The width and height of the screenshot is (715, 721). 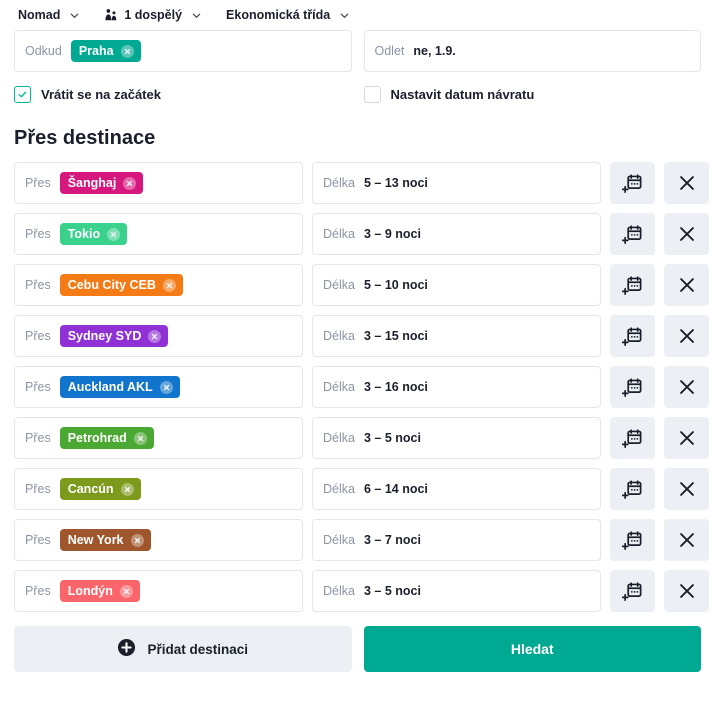 I want to click on length-value: 3 – 15 noci, so click(x=395, y=336).